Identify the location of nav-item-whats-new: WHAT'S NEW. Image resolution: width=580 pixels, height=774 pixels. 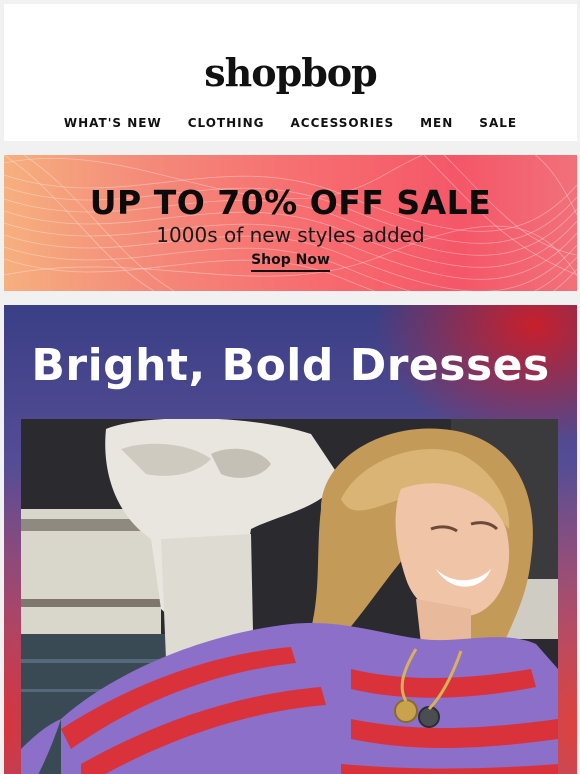
(113, 123).